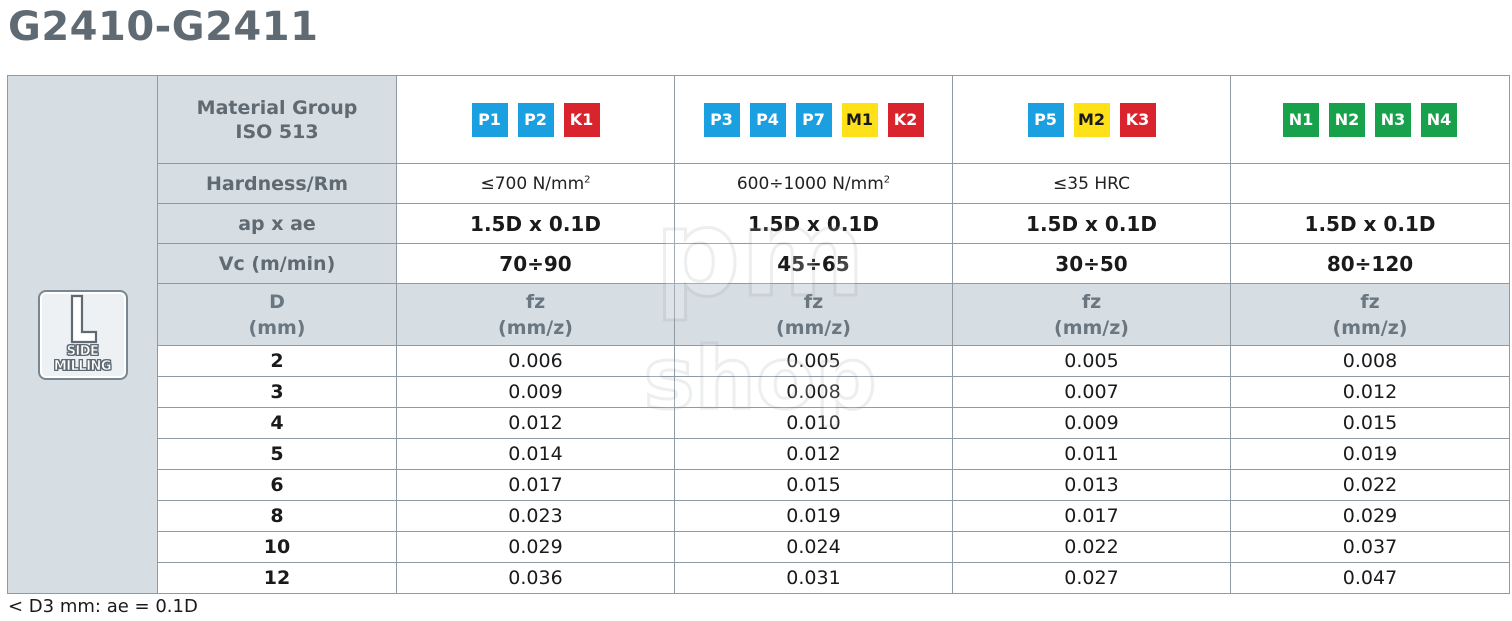 The height and width of the screenshot is (621, 1512). I want to click on hardness-cell: ≤700 N/mm2, so click(535, 183).